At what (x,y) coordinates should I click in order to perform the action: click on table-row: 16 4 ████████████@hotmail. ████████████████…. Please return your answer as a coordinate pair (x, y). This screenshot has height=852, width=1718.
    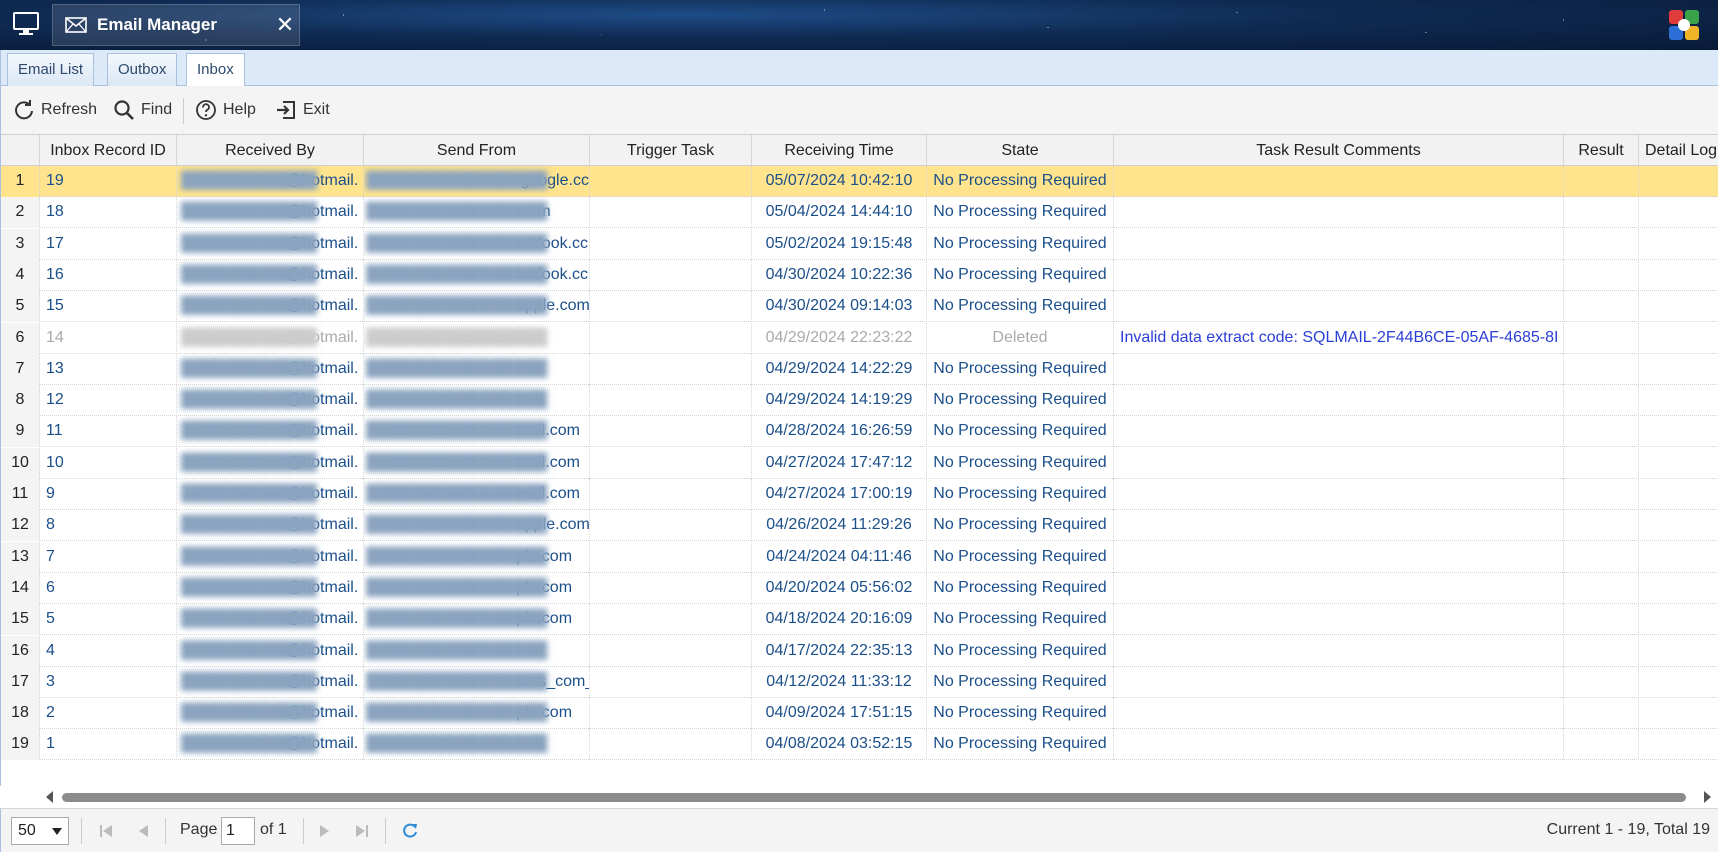
    Looking at the image, I should click on (859, 651).